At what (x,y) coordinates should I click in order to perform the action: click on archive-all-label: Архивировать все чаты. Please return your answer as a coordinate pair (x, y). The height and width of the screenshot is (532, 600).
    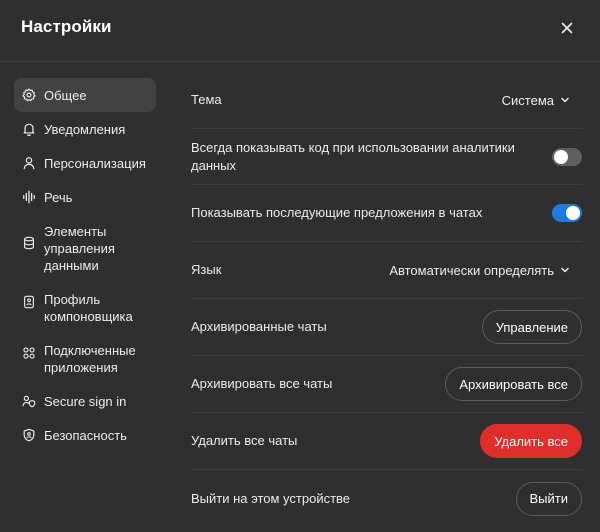
    Looking at the image, I should click on (262, 383).